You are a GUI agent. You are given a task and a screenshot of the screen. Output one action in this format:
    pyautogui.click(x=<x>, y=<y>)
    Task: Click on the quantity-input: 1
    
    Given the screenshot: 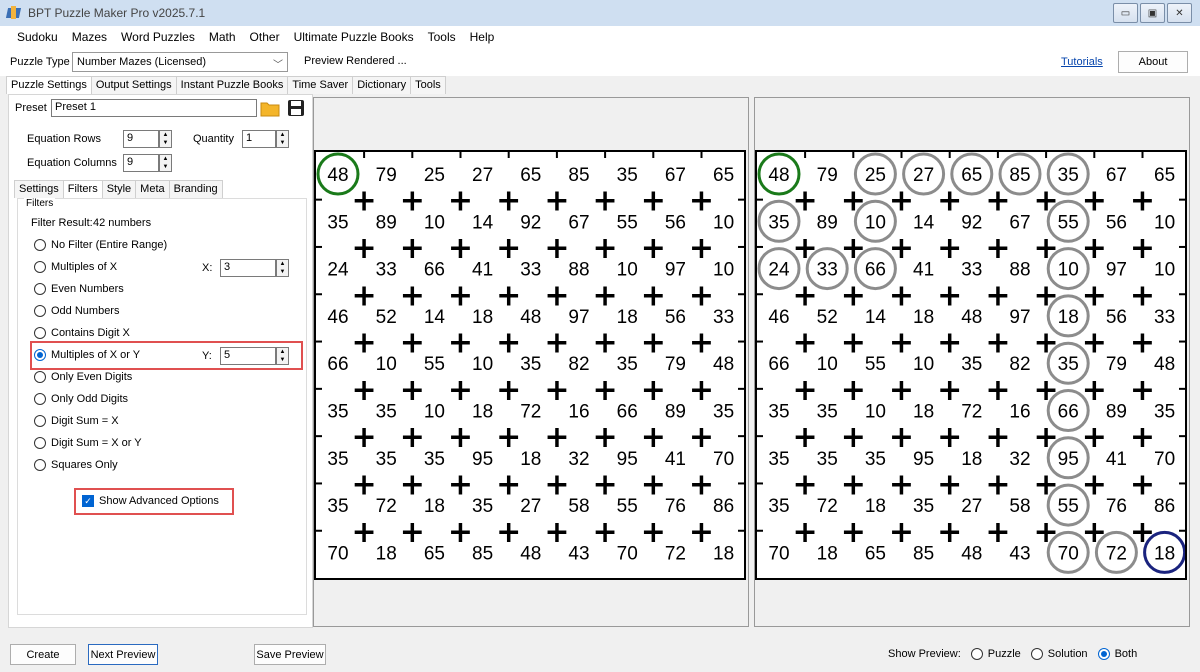 What is the action you would take?
    pyautogui.click(x=259, y=139)
    